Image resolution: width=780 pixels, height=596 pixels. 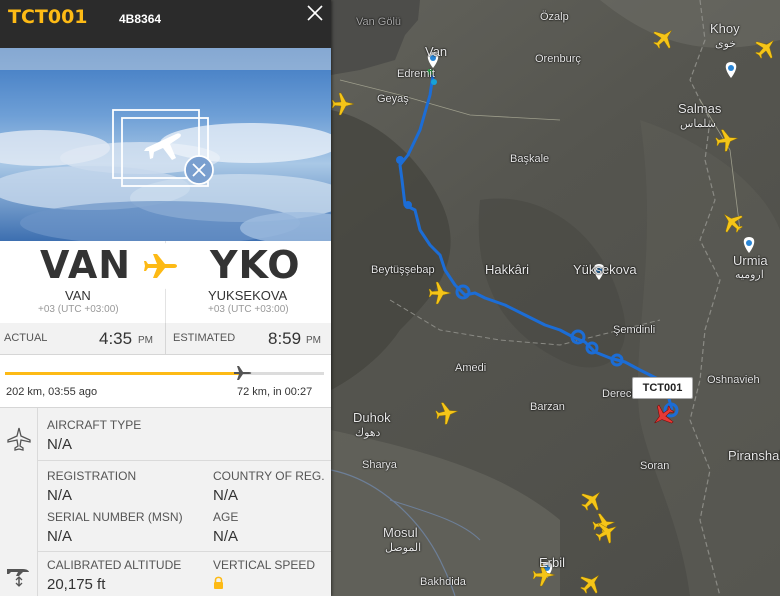 What do you see at coordinates (226, 495) in the screenshot?
I see `country-value: N/A` at bounding box center [226, 495].